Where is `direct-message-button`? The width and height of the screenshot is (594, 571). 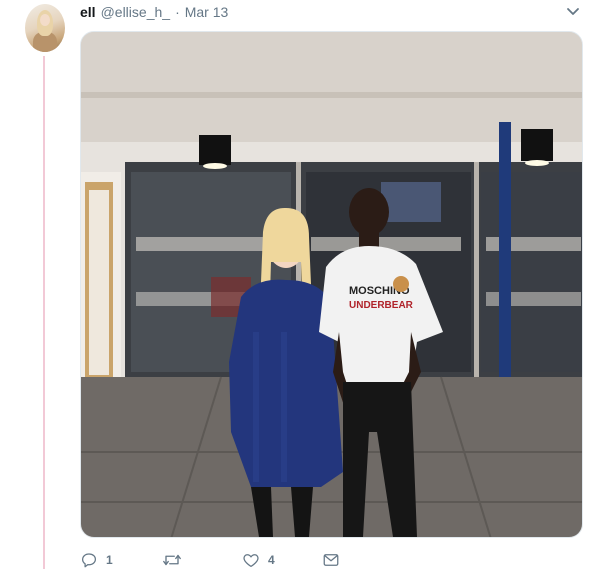
direct-message-button is located at coordinates (331, 560).